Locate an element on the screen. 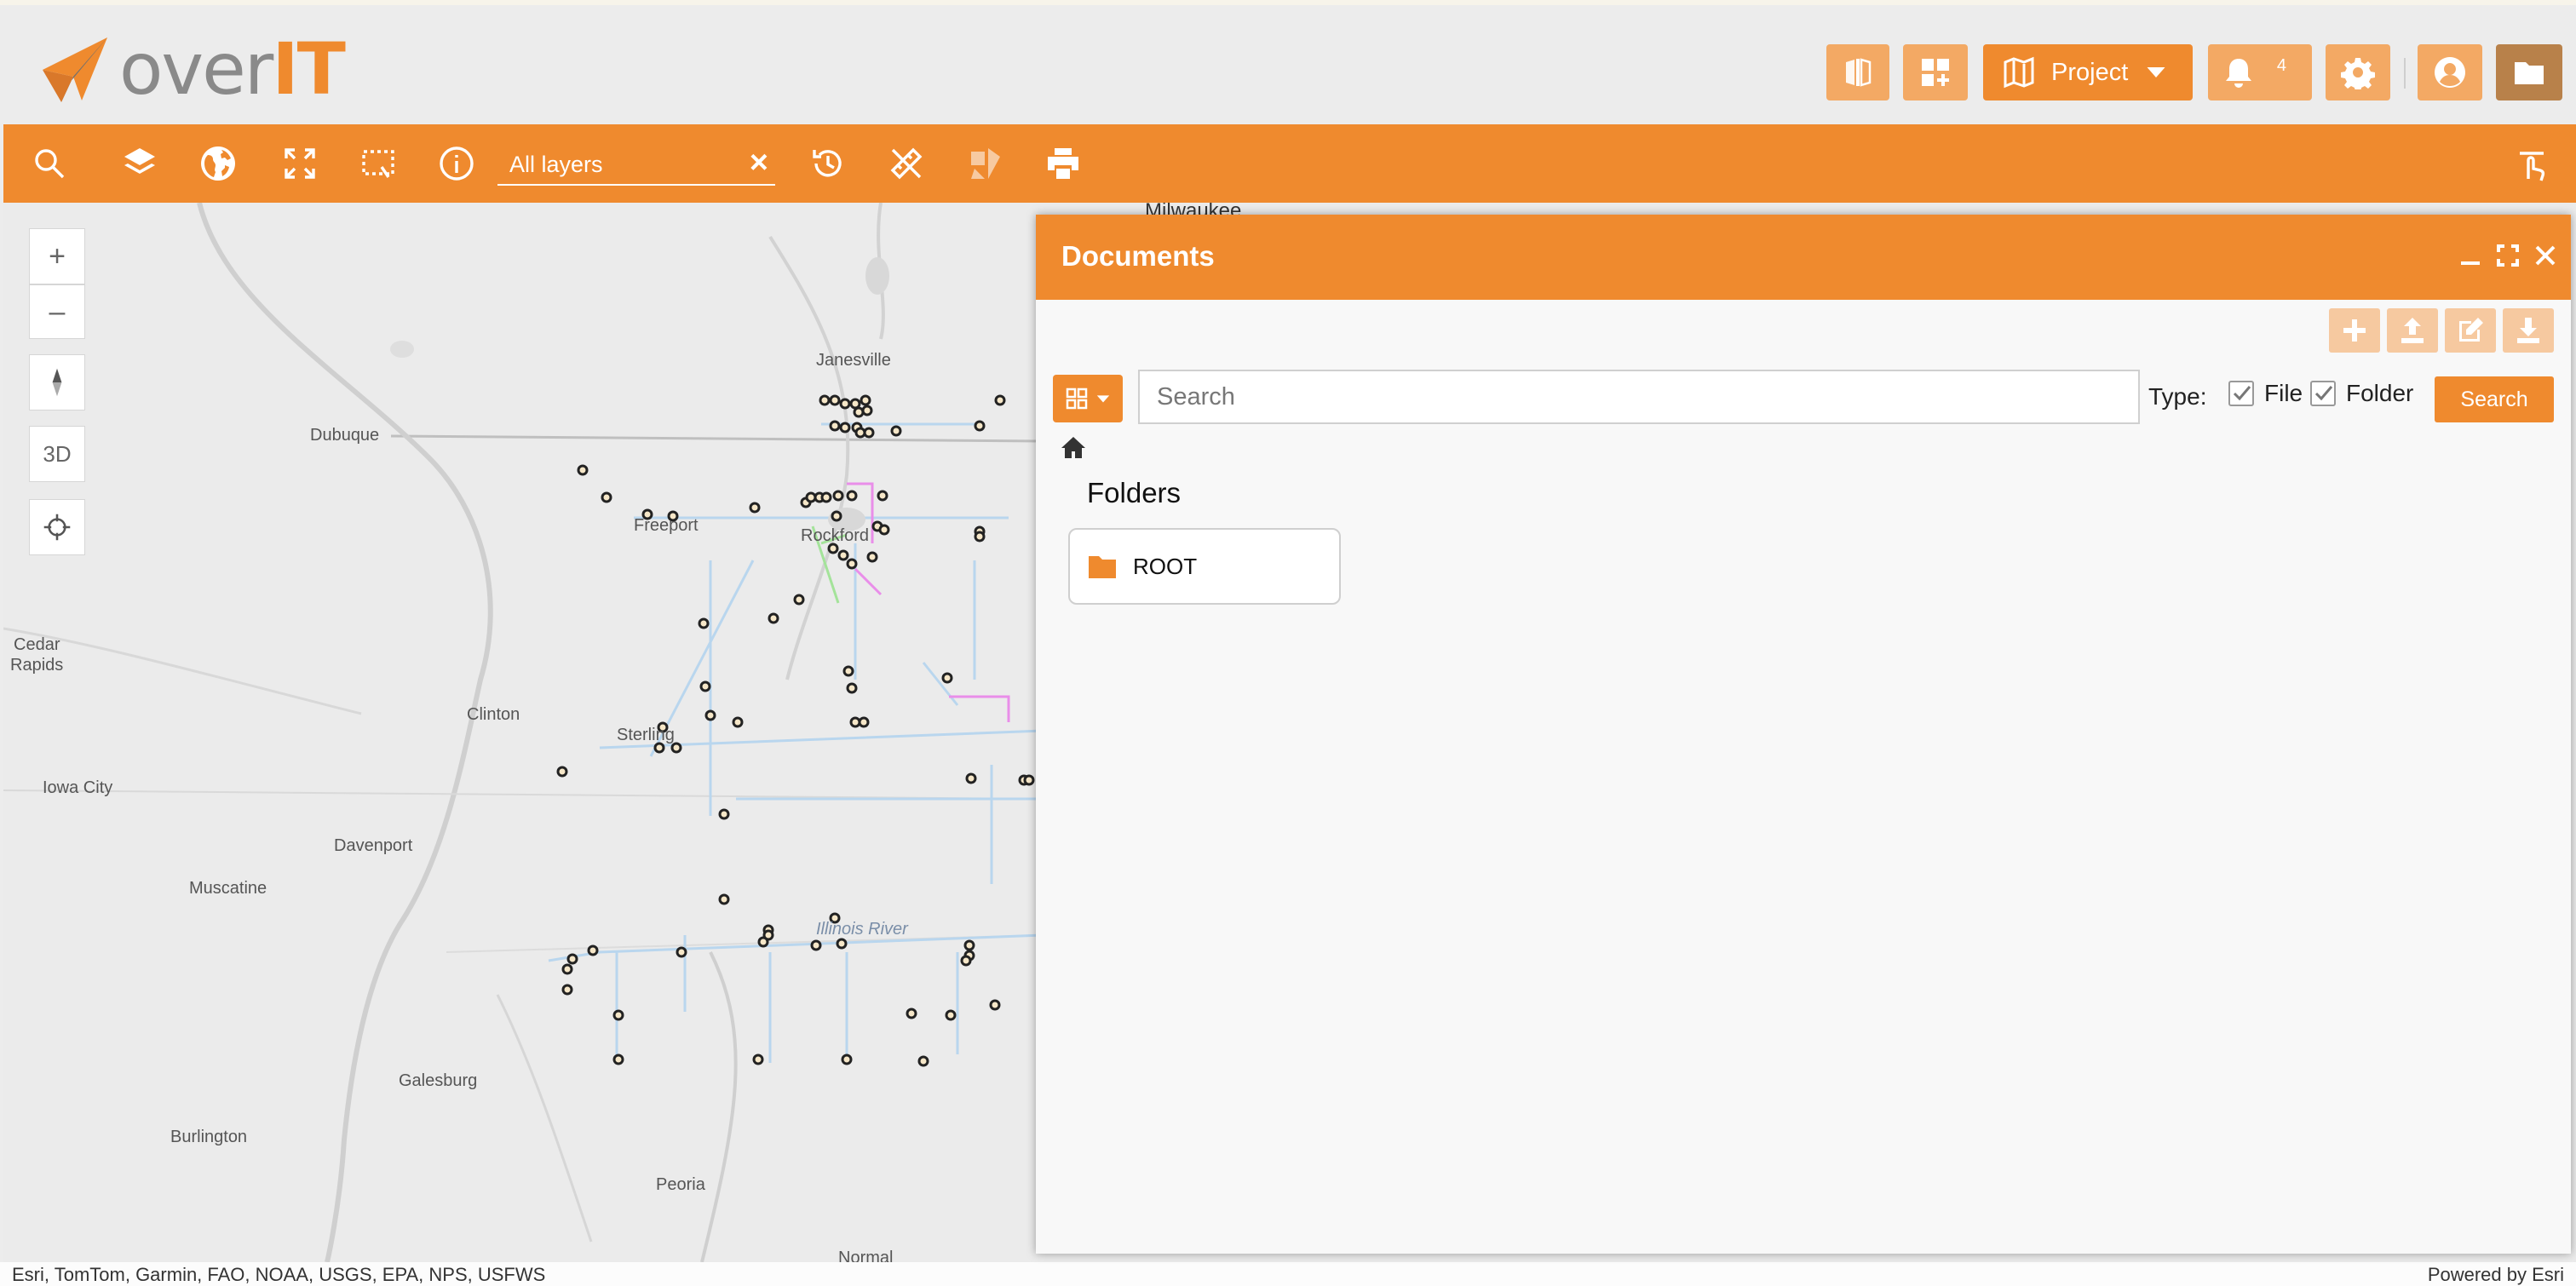  file-checkbox-box is located at coordinates (2241, 394).